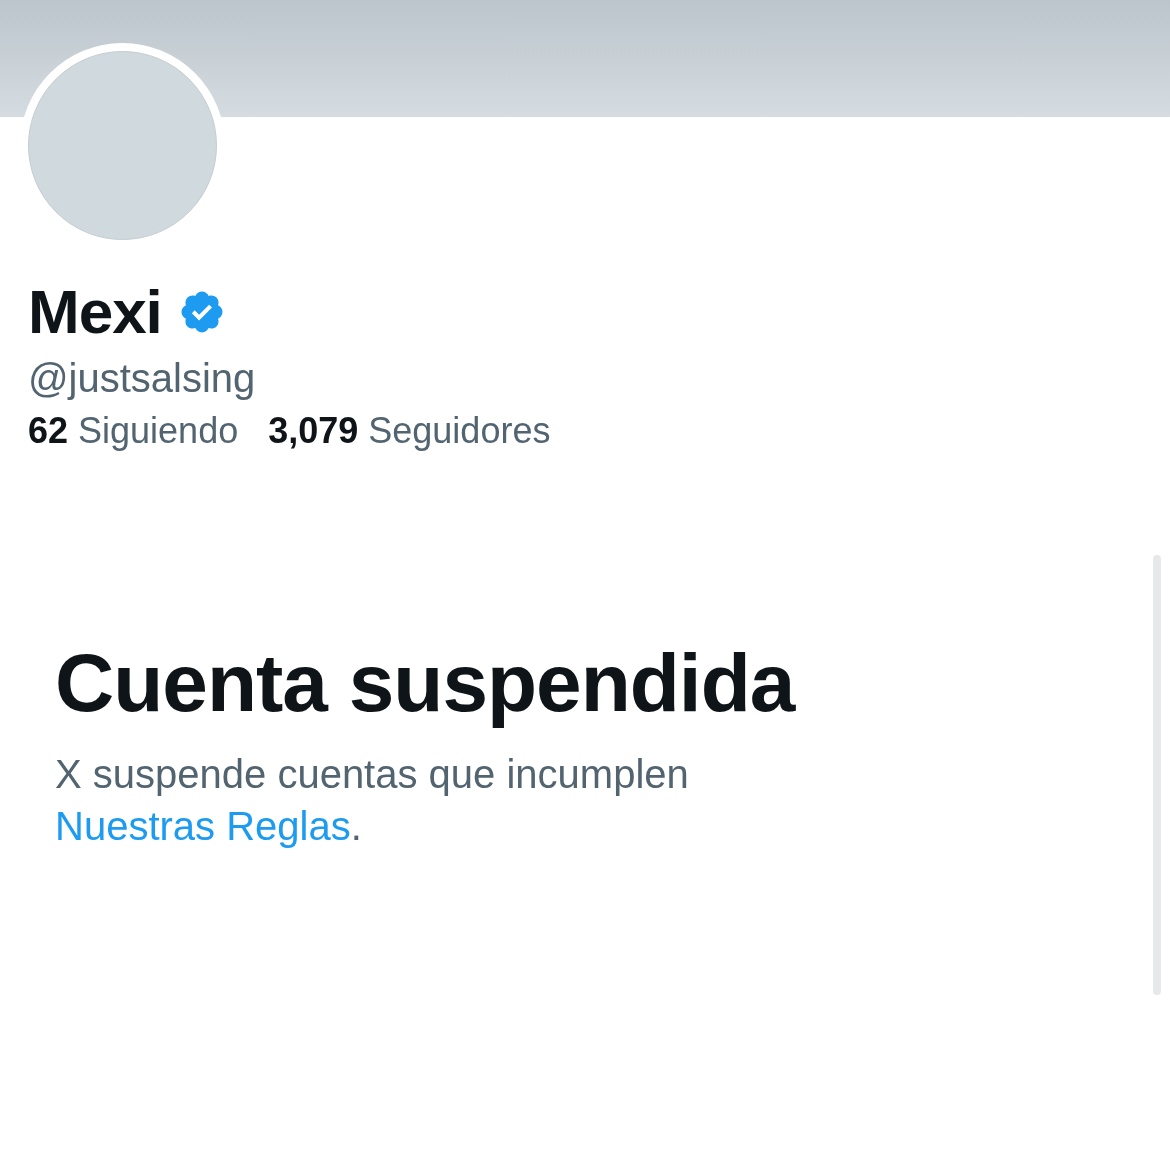 Image resolution: width=1170 pixels, height=1155 pixels. What do you see at coordinates (372, 800) in the screenshot?
I see `notice-message: X suspende cuentas que incumplen Nuestras Reglas.` at bounding box center [372, 800].